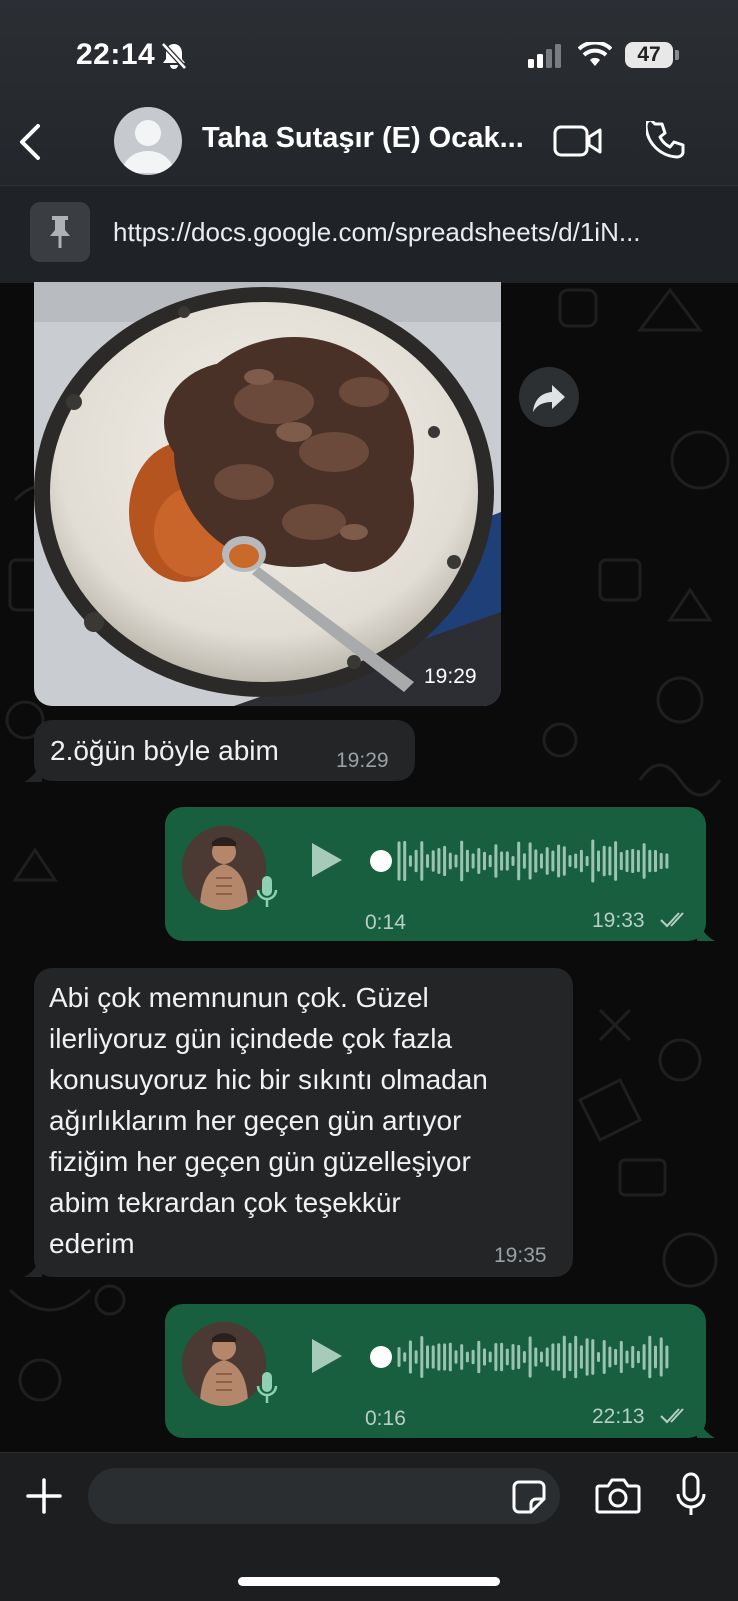 The height and width of the screenshot is (1601, 738). Describe the element at coordinates (369, 92) in the screenshot. I see `chat-header` at that location.